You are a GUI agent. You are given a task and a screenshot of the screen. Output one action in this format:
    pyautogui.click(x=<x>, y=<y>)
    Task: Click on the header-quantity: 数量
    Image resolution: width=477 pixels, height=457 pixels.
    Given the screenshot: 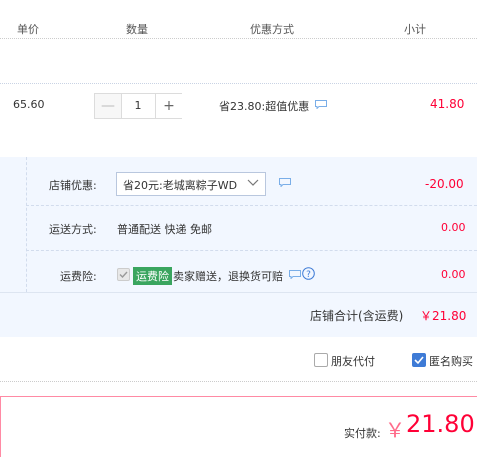 What is the action you would take?
    pyautogui.click(x=137, y=29)
    